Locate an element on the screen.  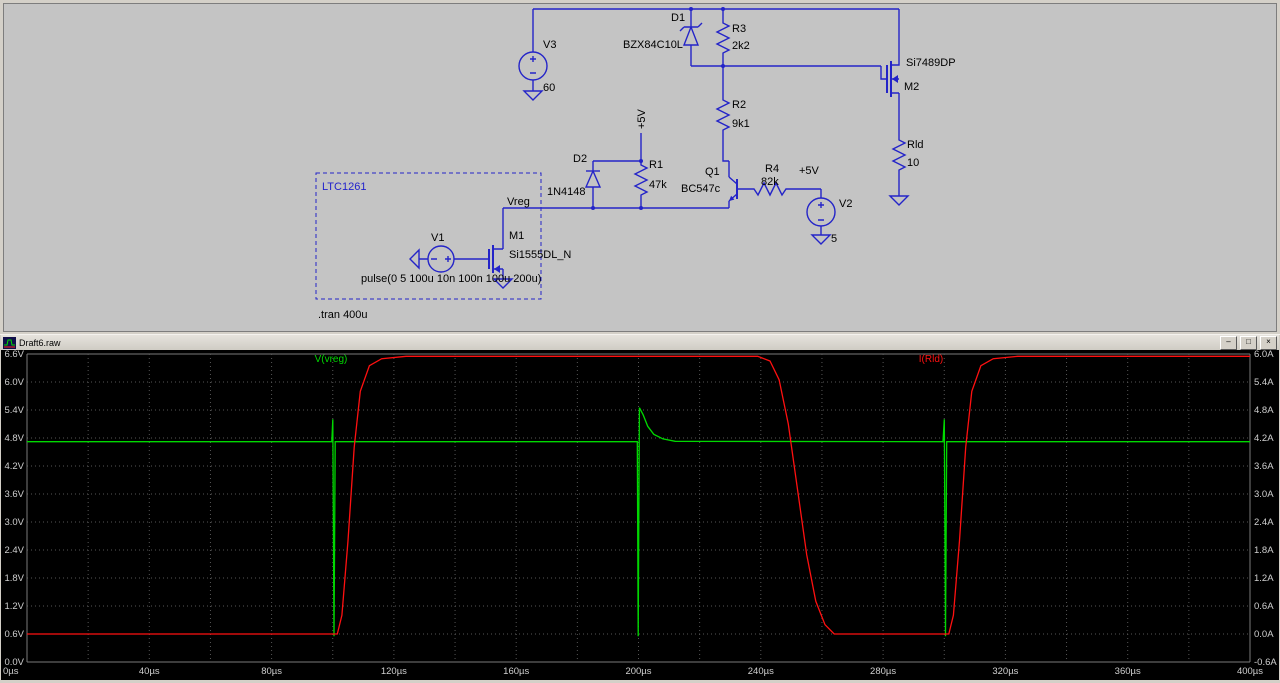
vreg-net-label: Vreg is located at coordinates (518, 202).